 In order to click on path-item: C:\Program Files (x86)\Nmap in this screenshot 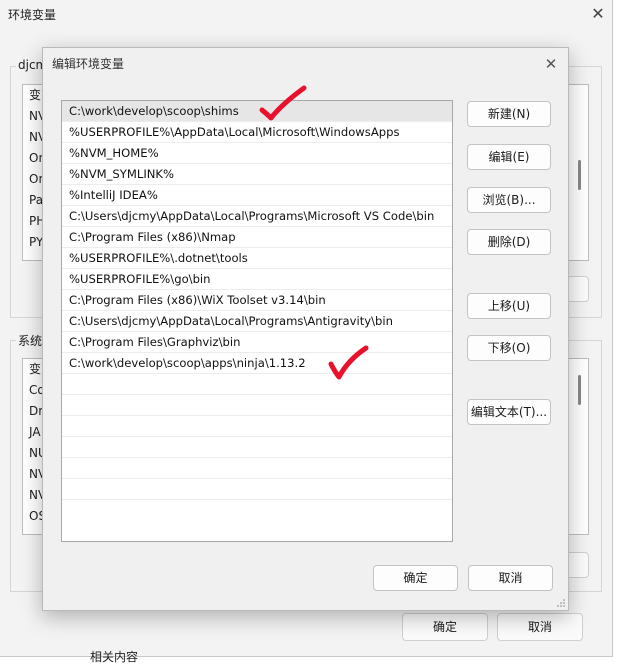, I will do `click(257, 237)`.